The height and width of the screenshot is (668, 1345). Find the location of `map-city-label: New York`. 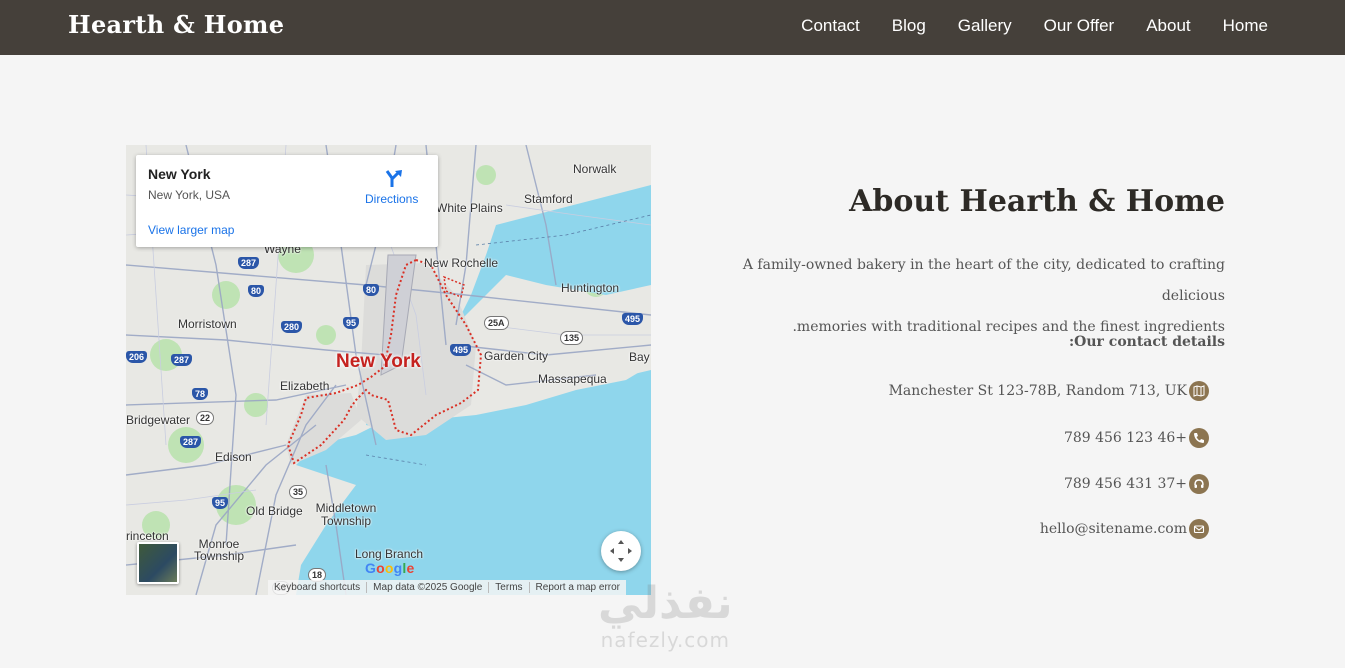

map-city-label: New York is located at coordinates (378, 361).